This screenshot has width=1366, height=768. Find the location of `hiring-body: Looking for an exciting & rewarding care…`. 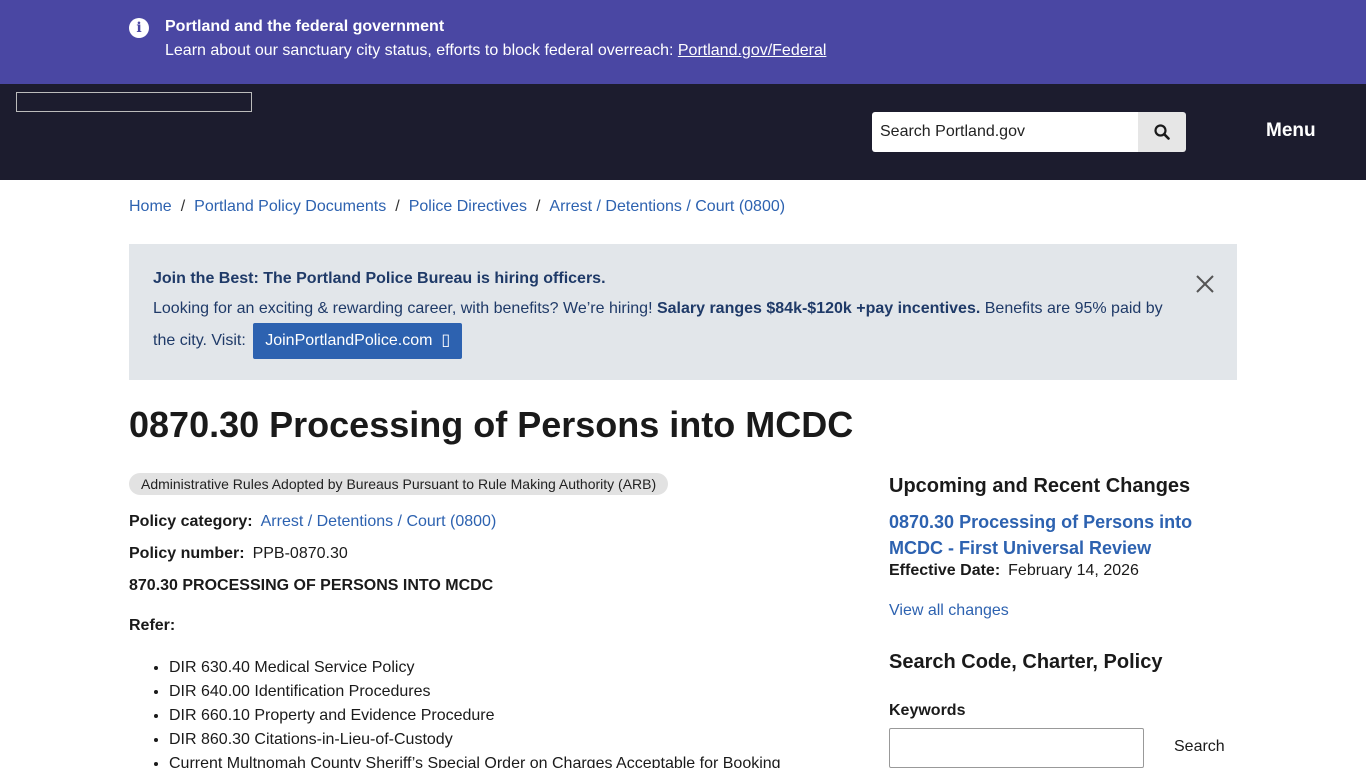

hiring-body: Looking for an exciting & rewarding care… is located at coordinates (663, 326).